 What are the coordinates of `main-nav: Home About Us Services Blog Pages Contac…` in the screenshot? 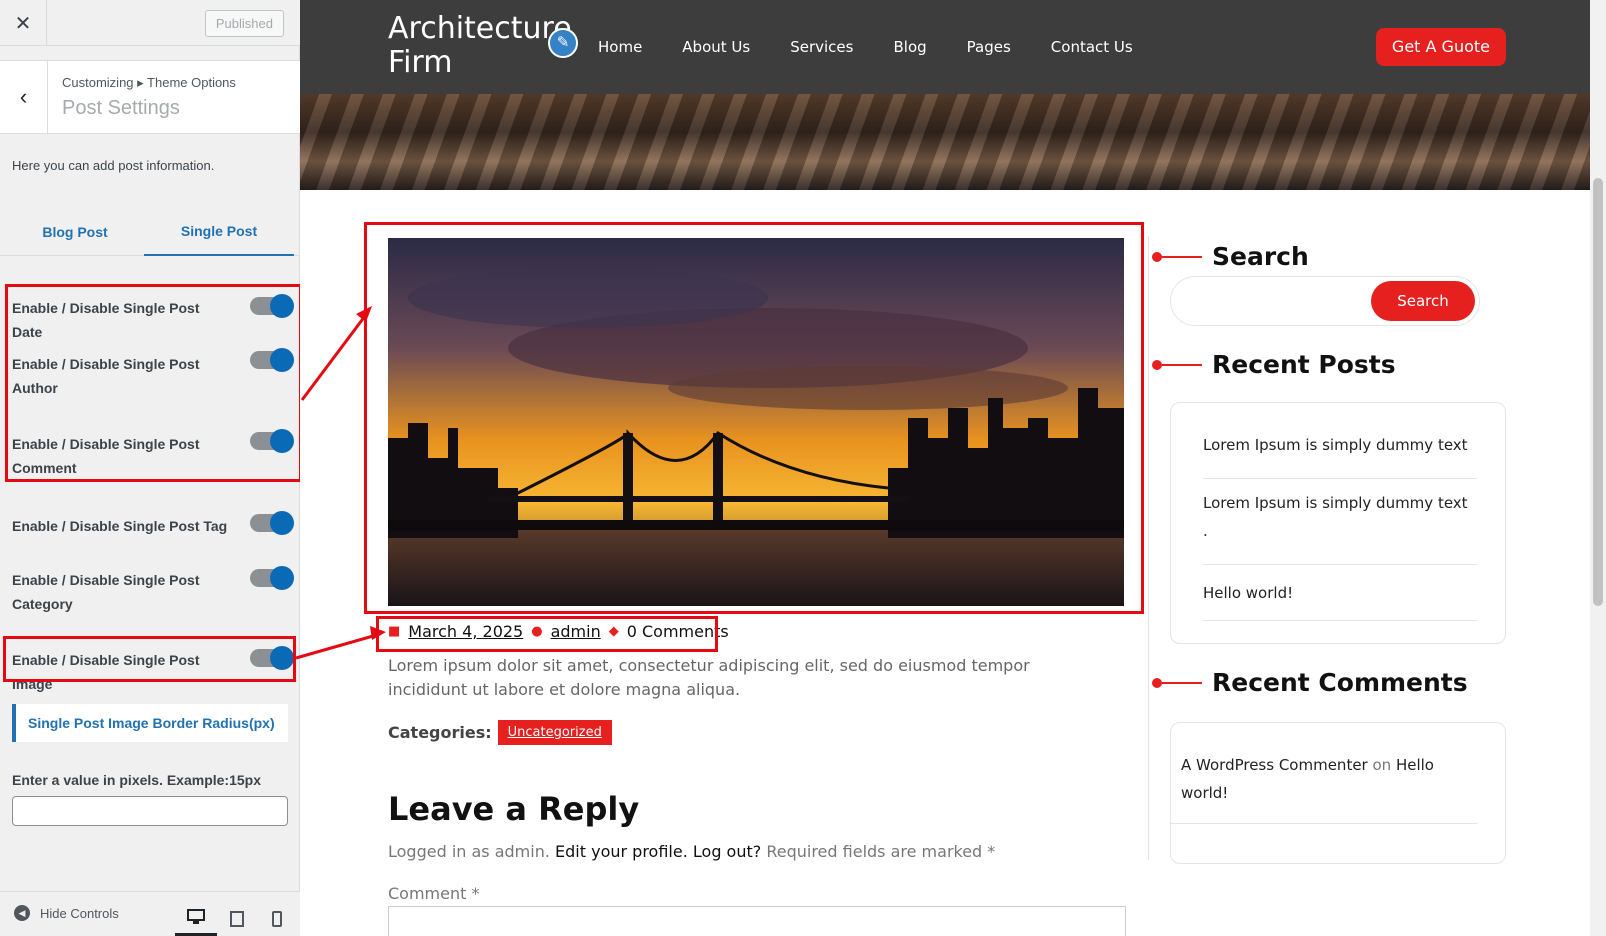 It's located at (865, 47).